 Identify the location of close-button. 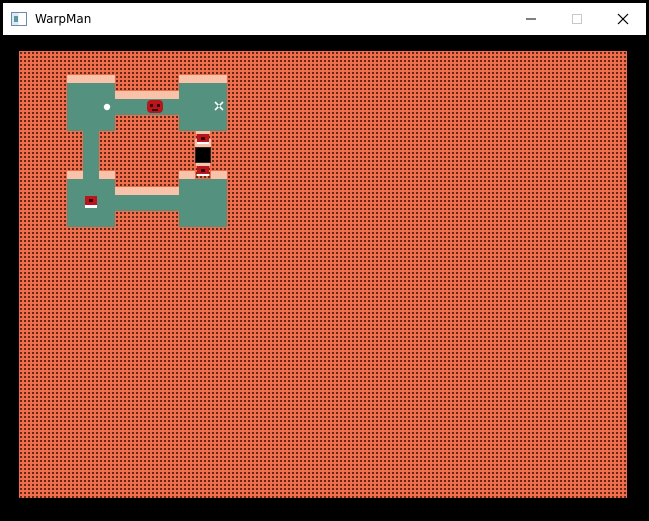
(623, 19).